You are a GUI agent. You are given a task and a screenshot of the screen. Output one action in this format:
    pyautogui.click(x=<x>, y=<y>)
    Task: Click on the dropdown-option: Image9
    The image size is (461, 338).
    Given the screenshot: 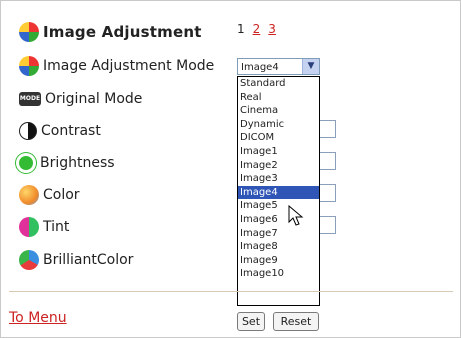 What is the action you would take?
    pyautogui.click(x=278, y=261)
    